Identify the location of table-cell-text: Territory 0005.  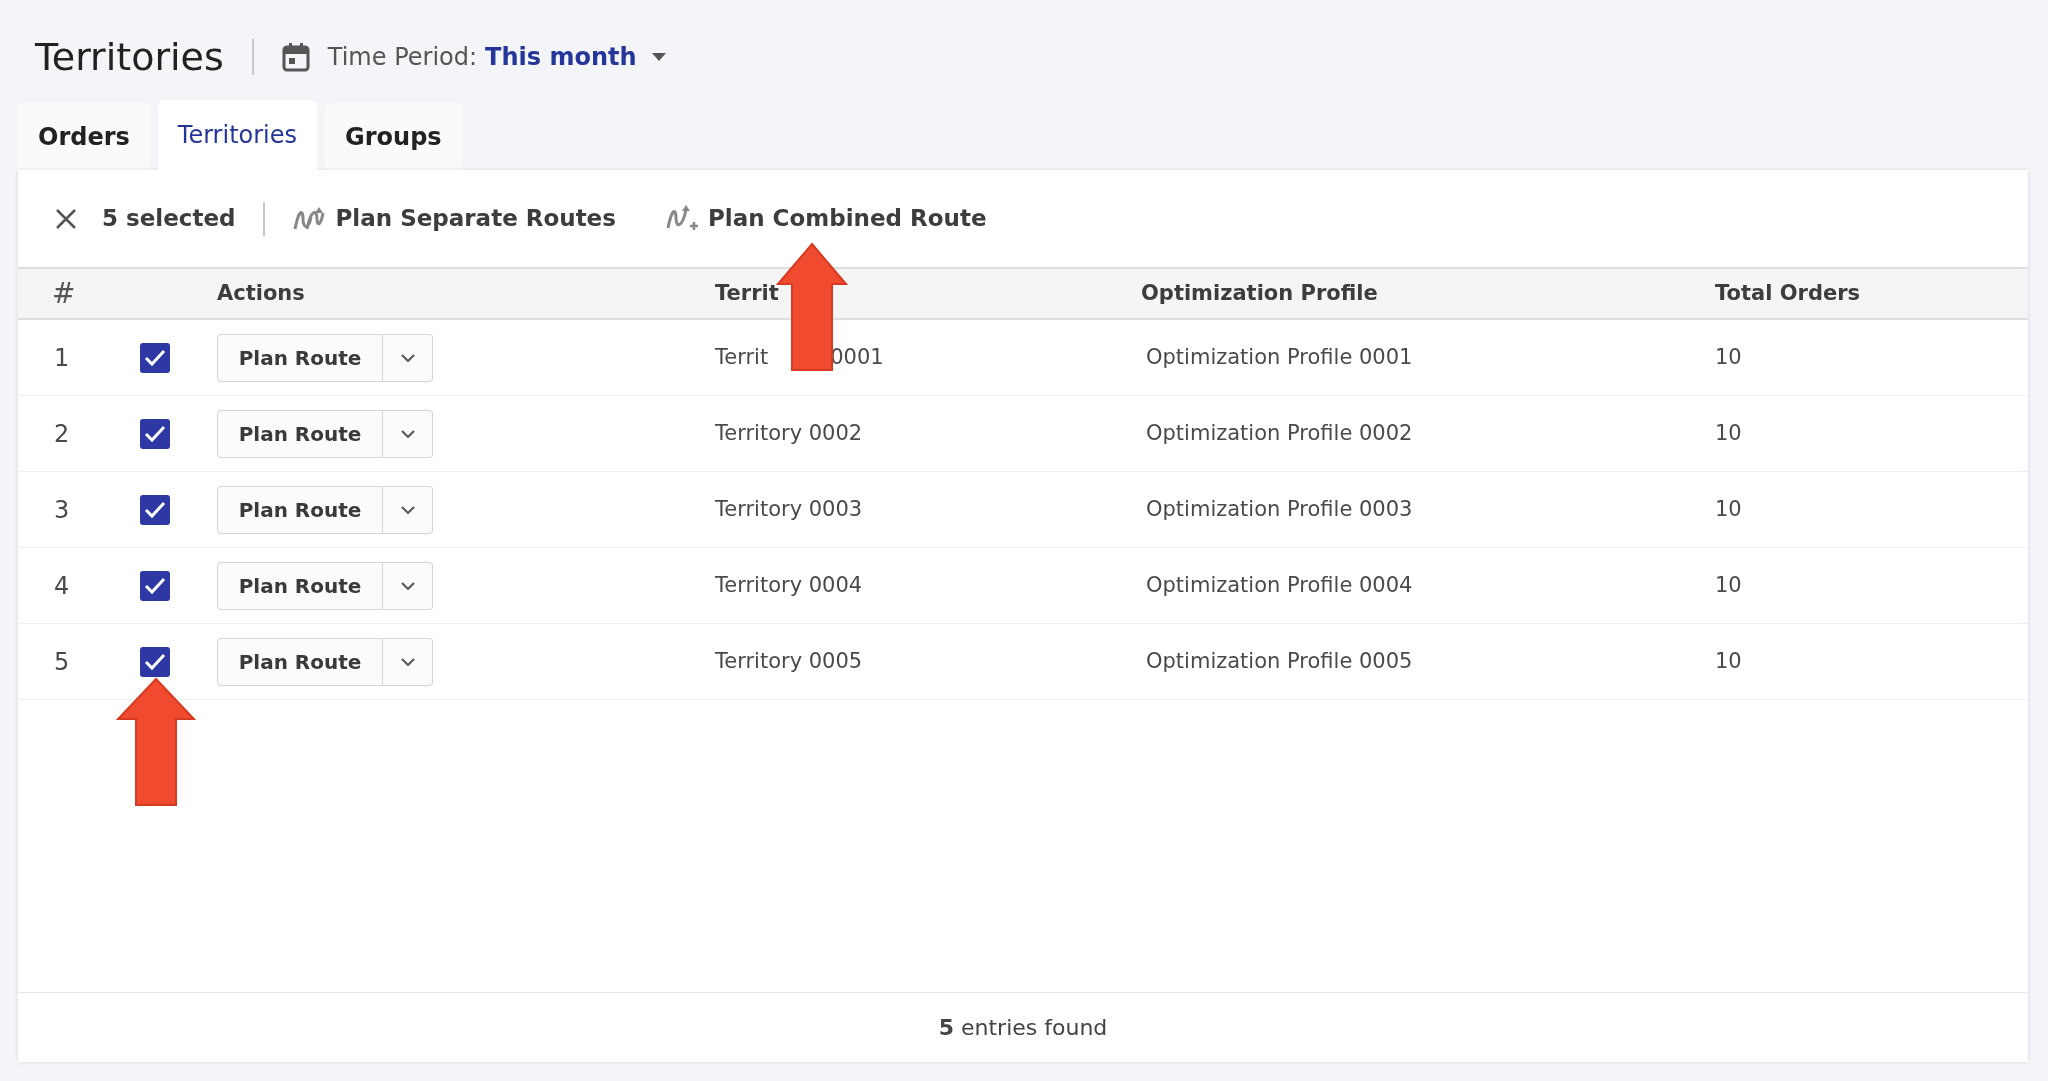
(789, 661).